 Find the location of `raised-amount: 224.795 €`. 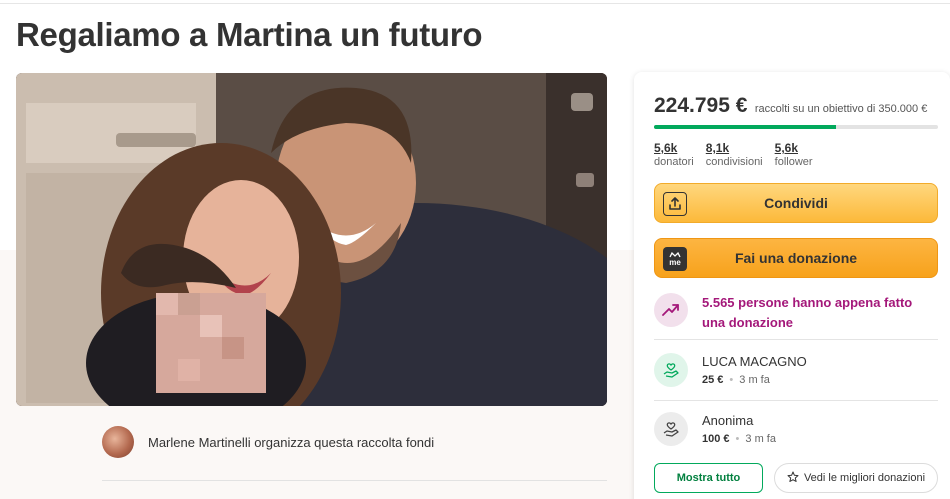

raised-amount: 224.795 € is located at coordinates (701, 105).